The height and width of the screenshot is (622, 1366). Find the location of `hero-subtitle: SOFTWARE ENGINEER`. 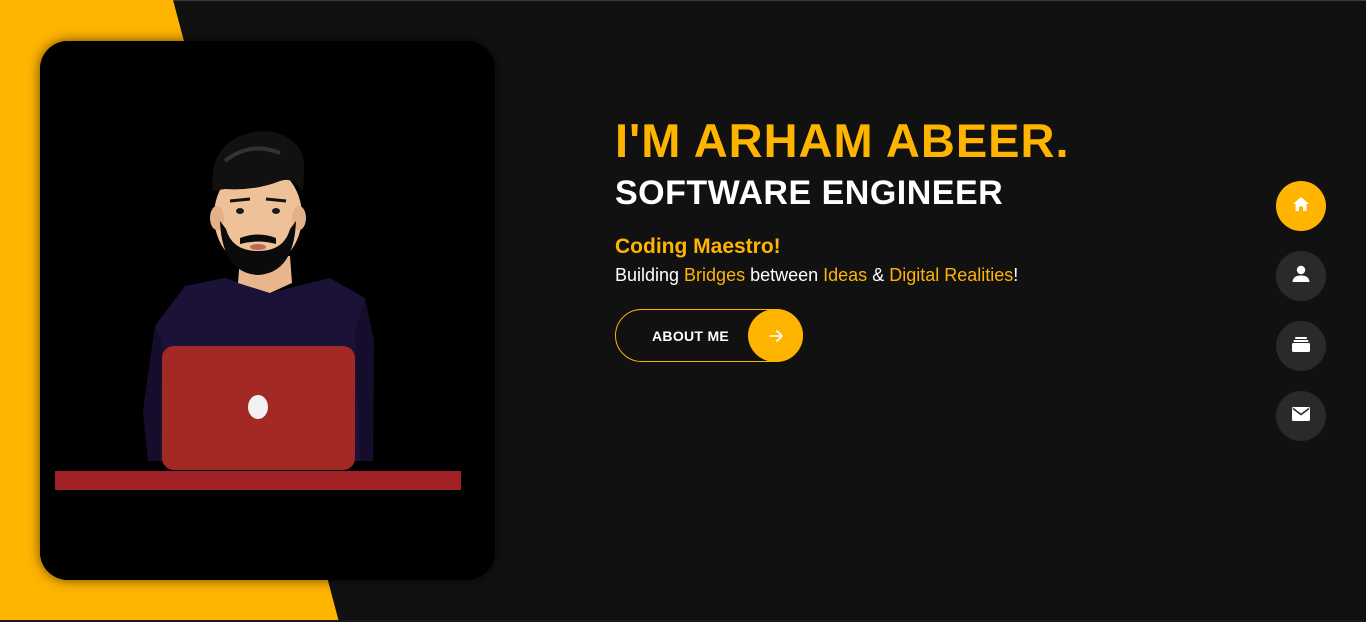

hero-subtitle: SOFTWARE ENGINEER is located at coordinates (809, 193).